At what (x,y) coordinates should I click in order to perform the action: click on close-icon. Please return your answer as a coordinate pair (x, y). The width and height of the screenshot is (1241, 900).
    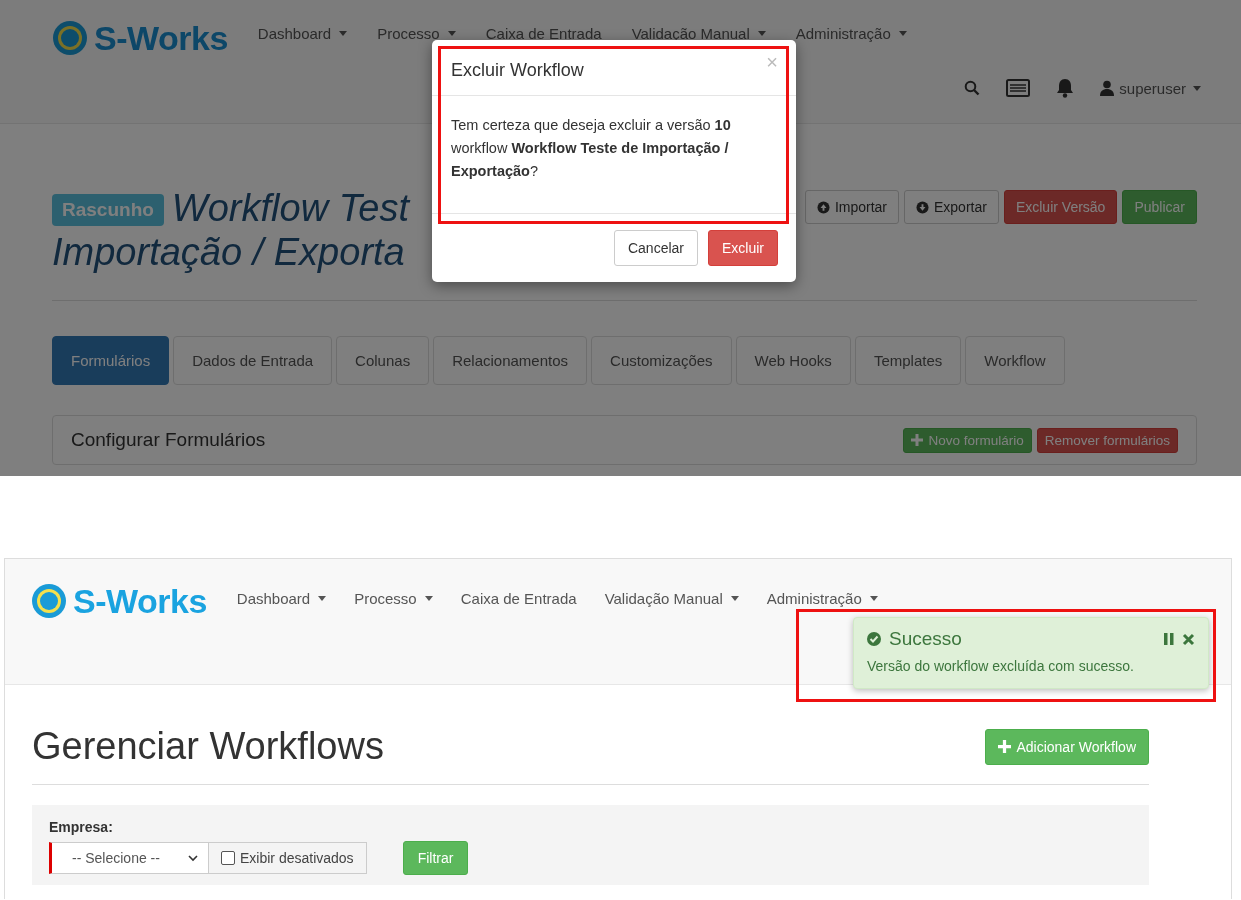
    Looking at the image, I should click on (1188, 639).